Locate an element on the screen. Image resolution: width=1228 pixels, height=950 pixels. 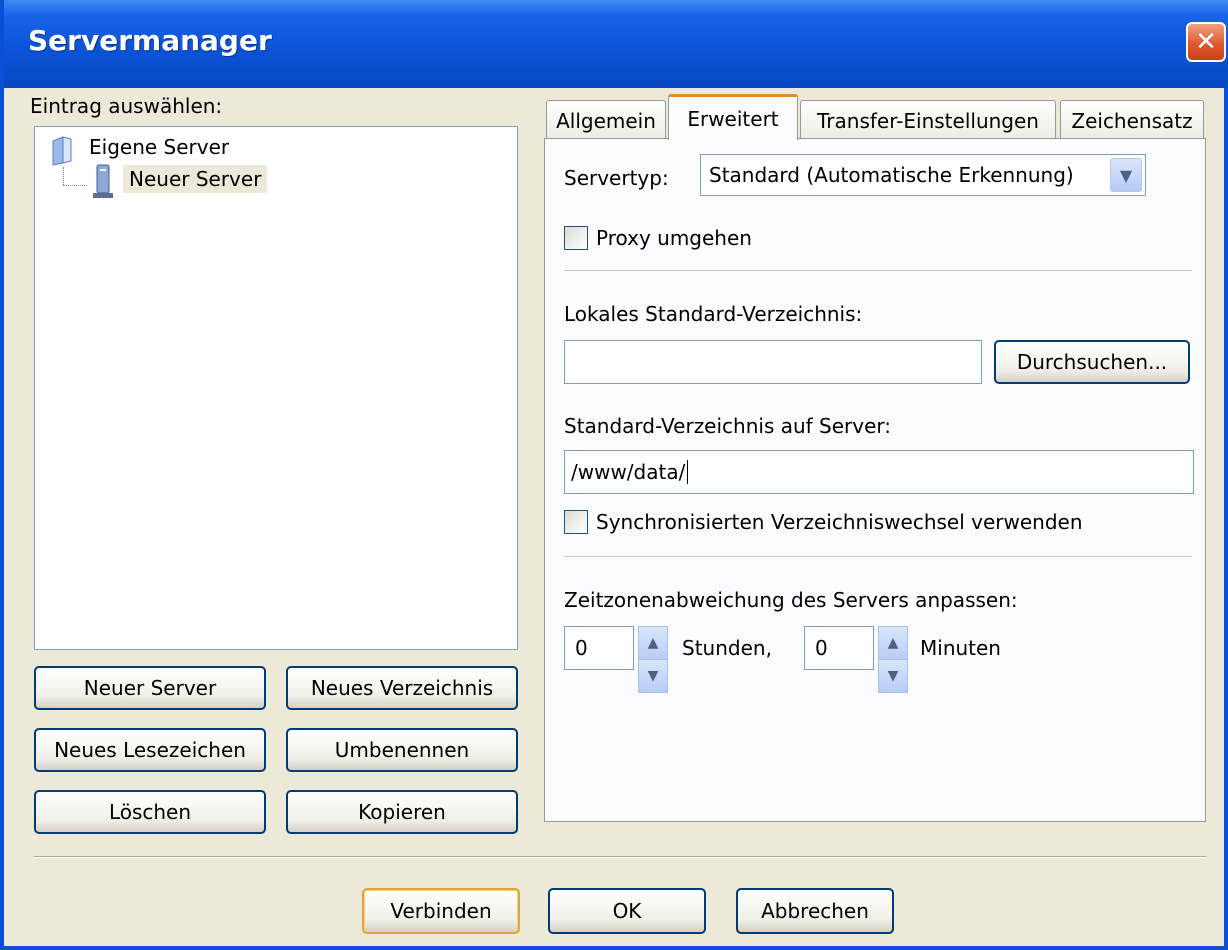
servertype-select: Standard (Automatische Erkennung) is located at coordinates (923, 175).